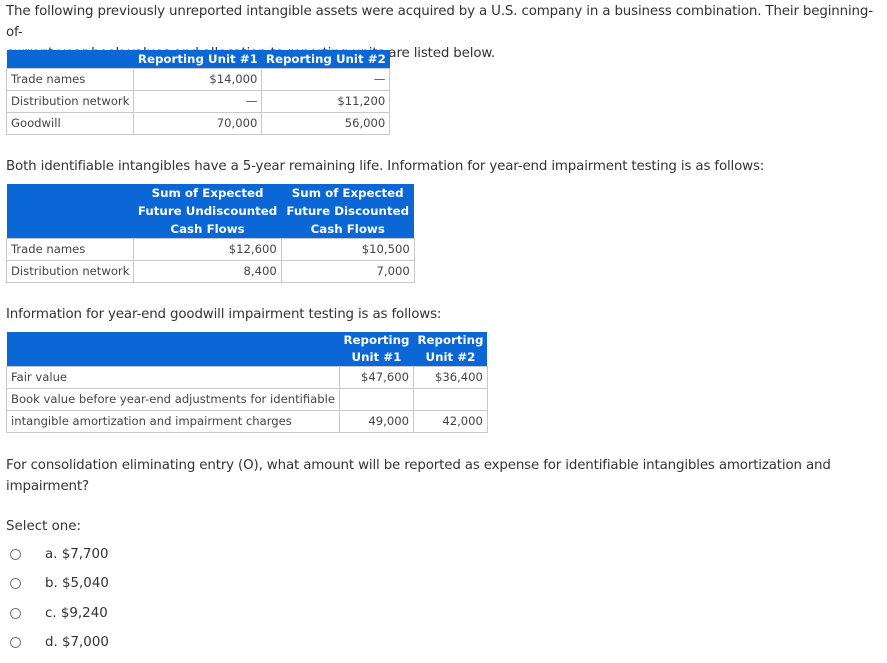  I want to click on table-row: Trade names $14,000 —, so click(198, 79).